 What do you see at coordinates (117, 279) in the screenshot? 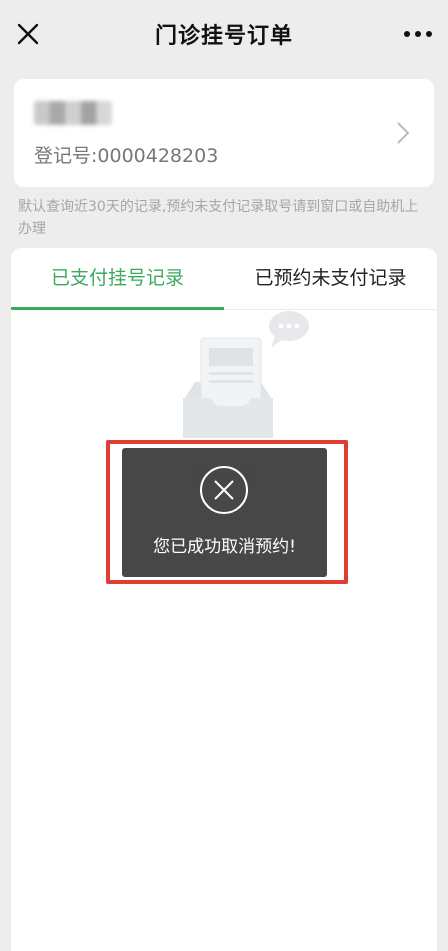
I see `tab-paid-records: 已支付挂号记录` at bounding box center [117, 279].